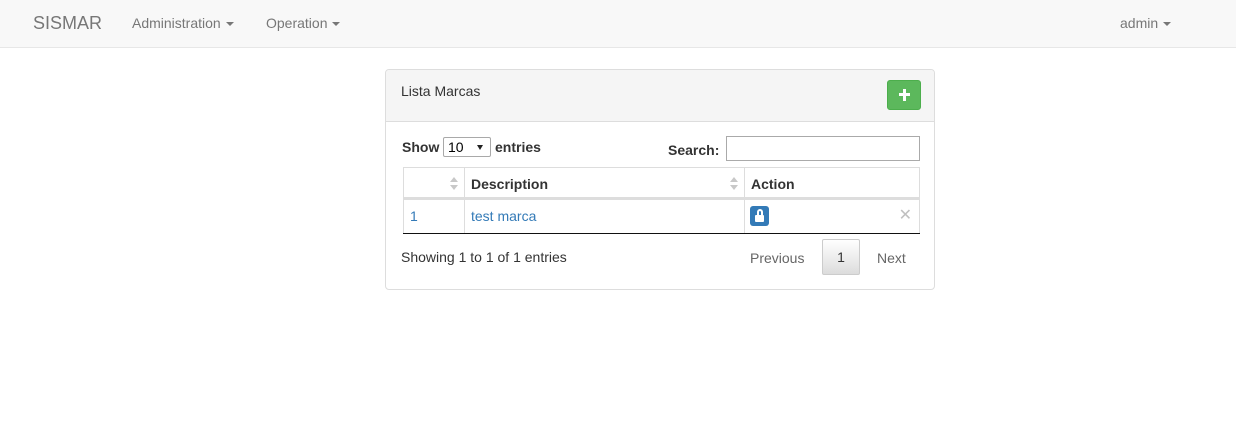 This screenshot has width=1236, height=442. I want to click on pagination-next: Next, so click(891, 258).